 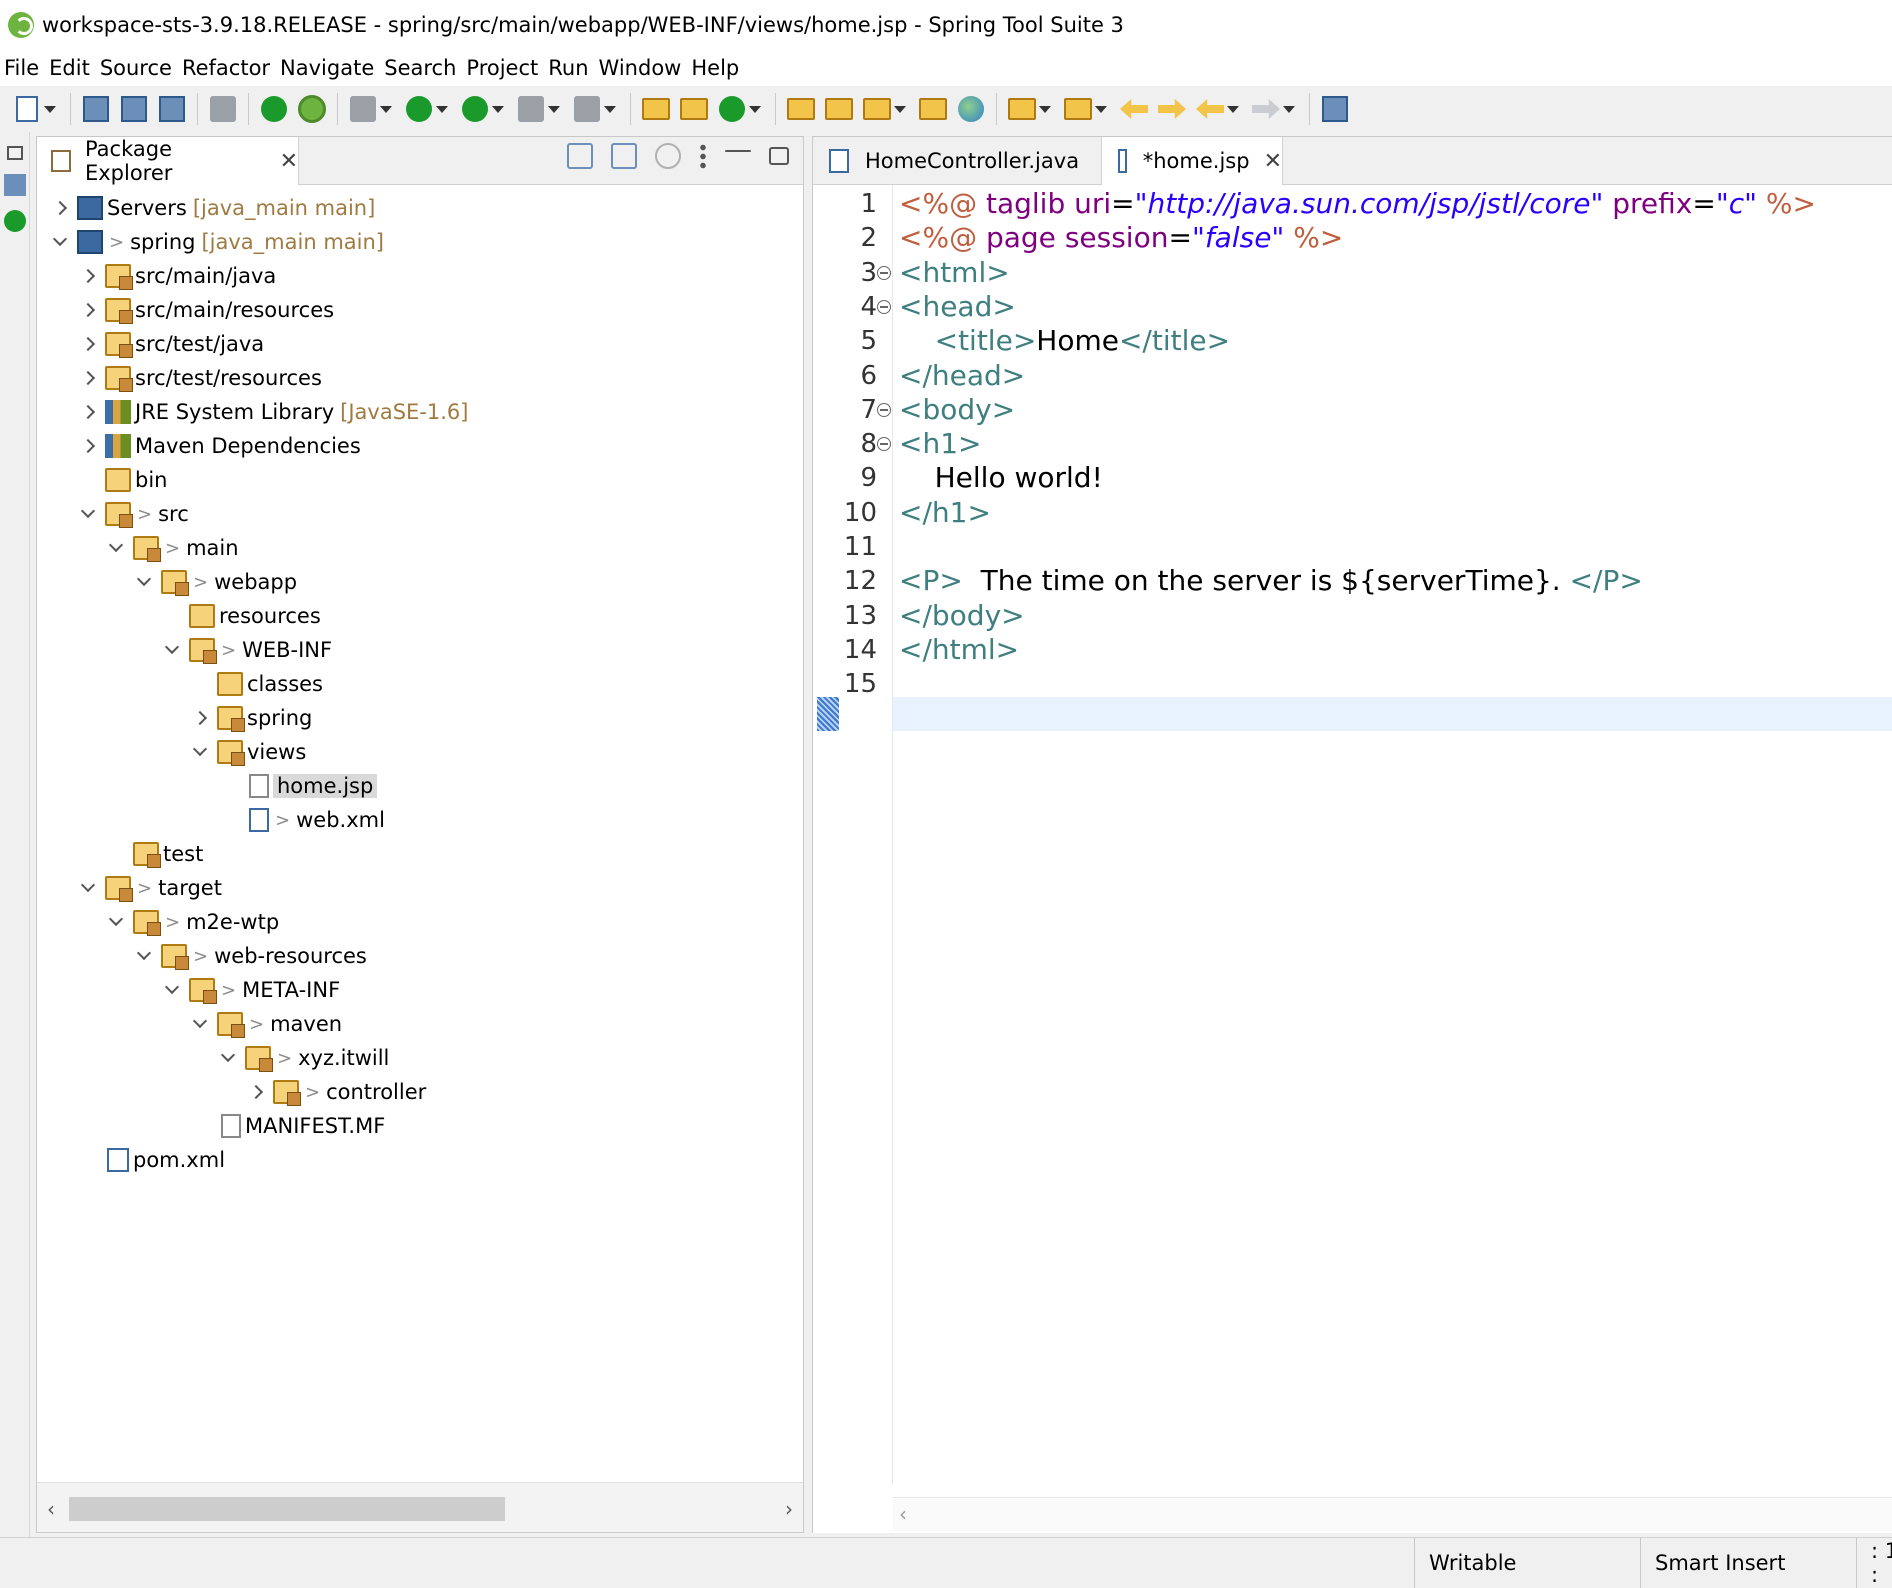 I want to click on tree-item: classes, so click(x=420, y=684).